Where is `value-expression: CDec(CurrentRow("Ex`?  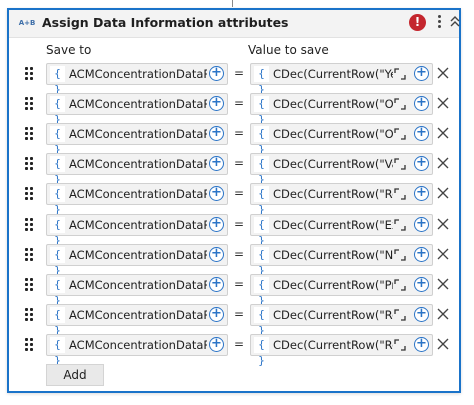
value-expression: CDec(CurrentRow("Ex is located at coordinates (333, 225).